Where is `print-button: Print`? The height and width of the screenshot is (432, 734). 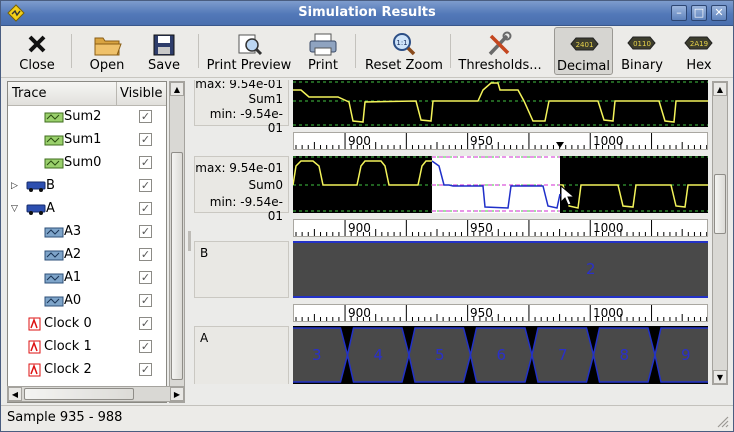 print-button: Print is located at coordinates (323, 51).